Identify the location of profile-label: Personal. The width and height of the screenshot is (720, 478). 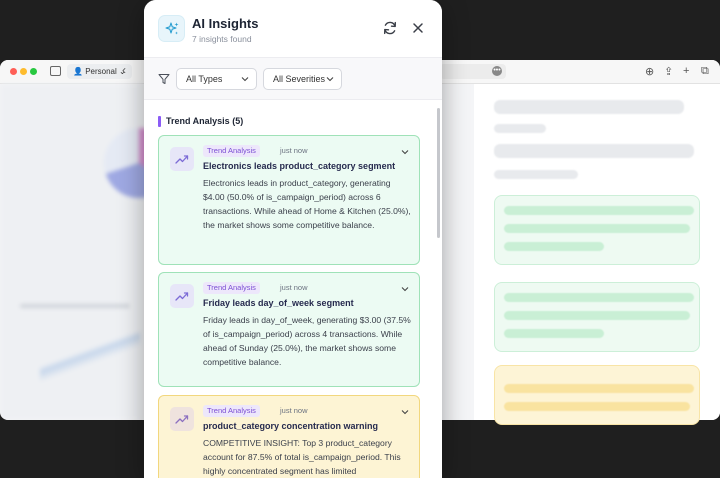
(101, 71).